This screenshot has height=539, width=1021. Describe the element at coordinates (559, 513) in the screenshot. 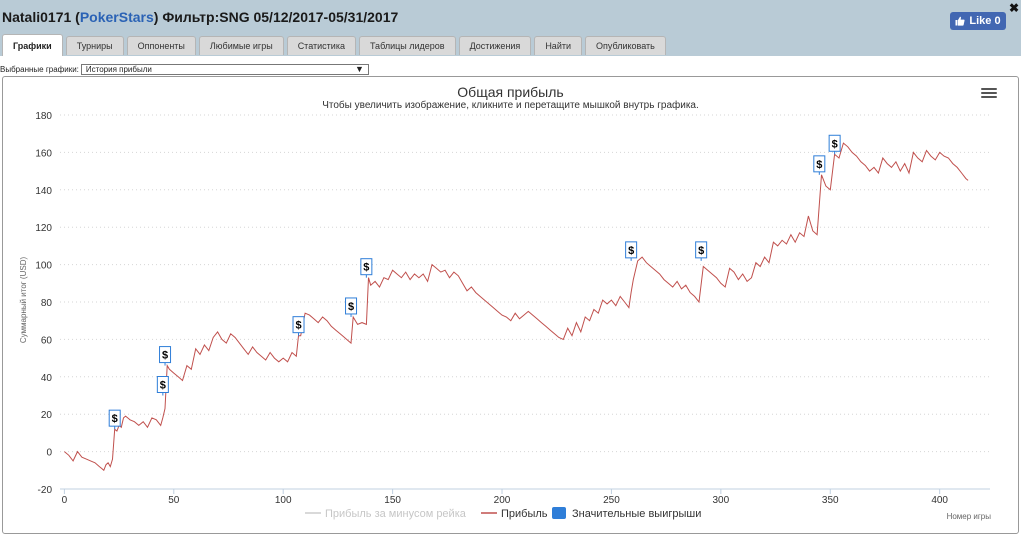

I see `legend-swatch` at that location.